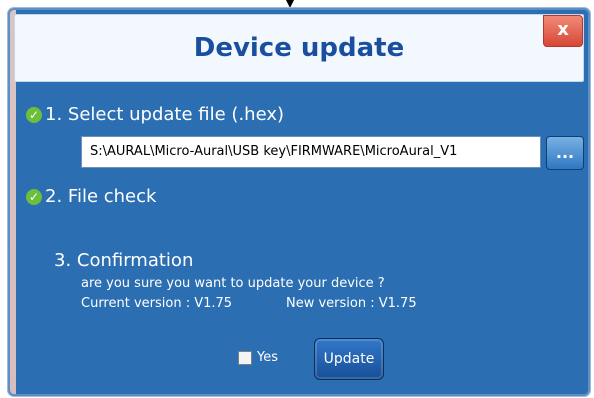 The image size is (594, 398). I want to click on yes-label: Yes, so click(267, 357).